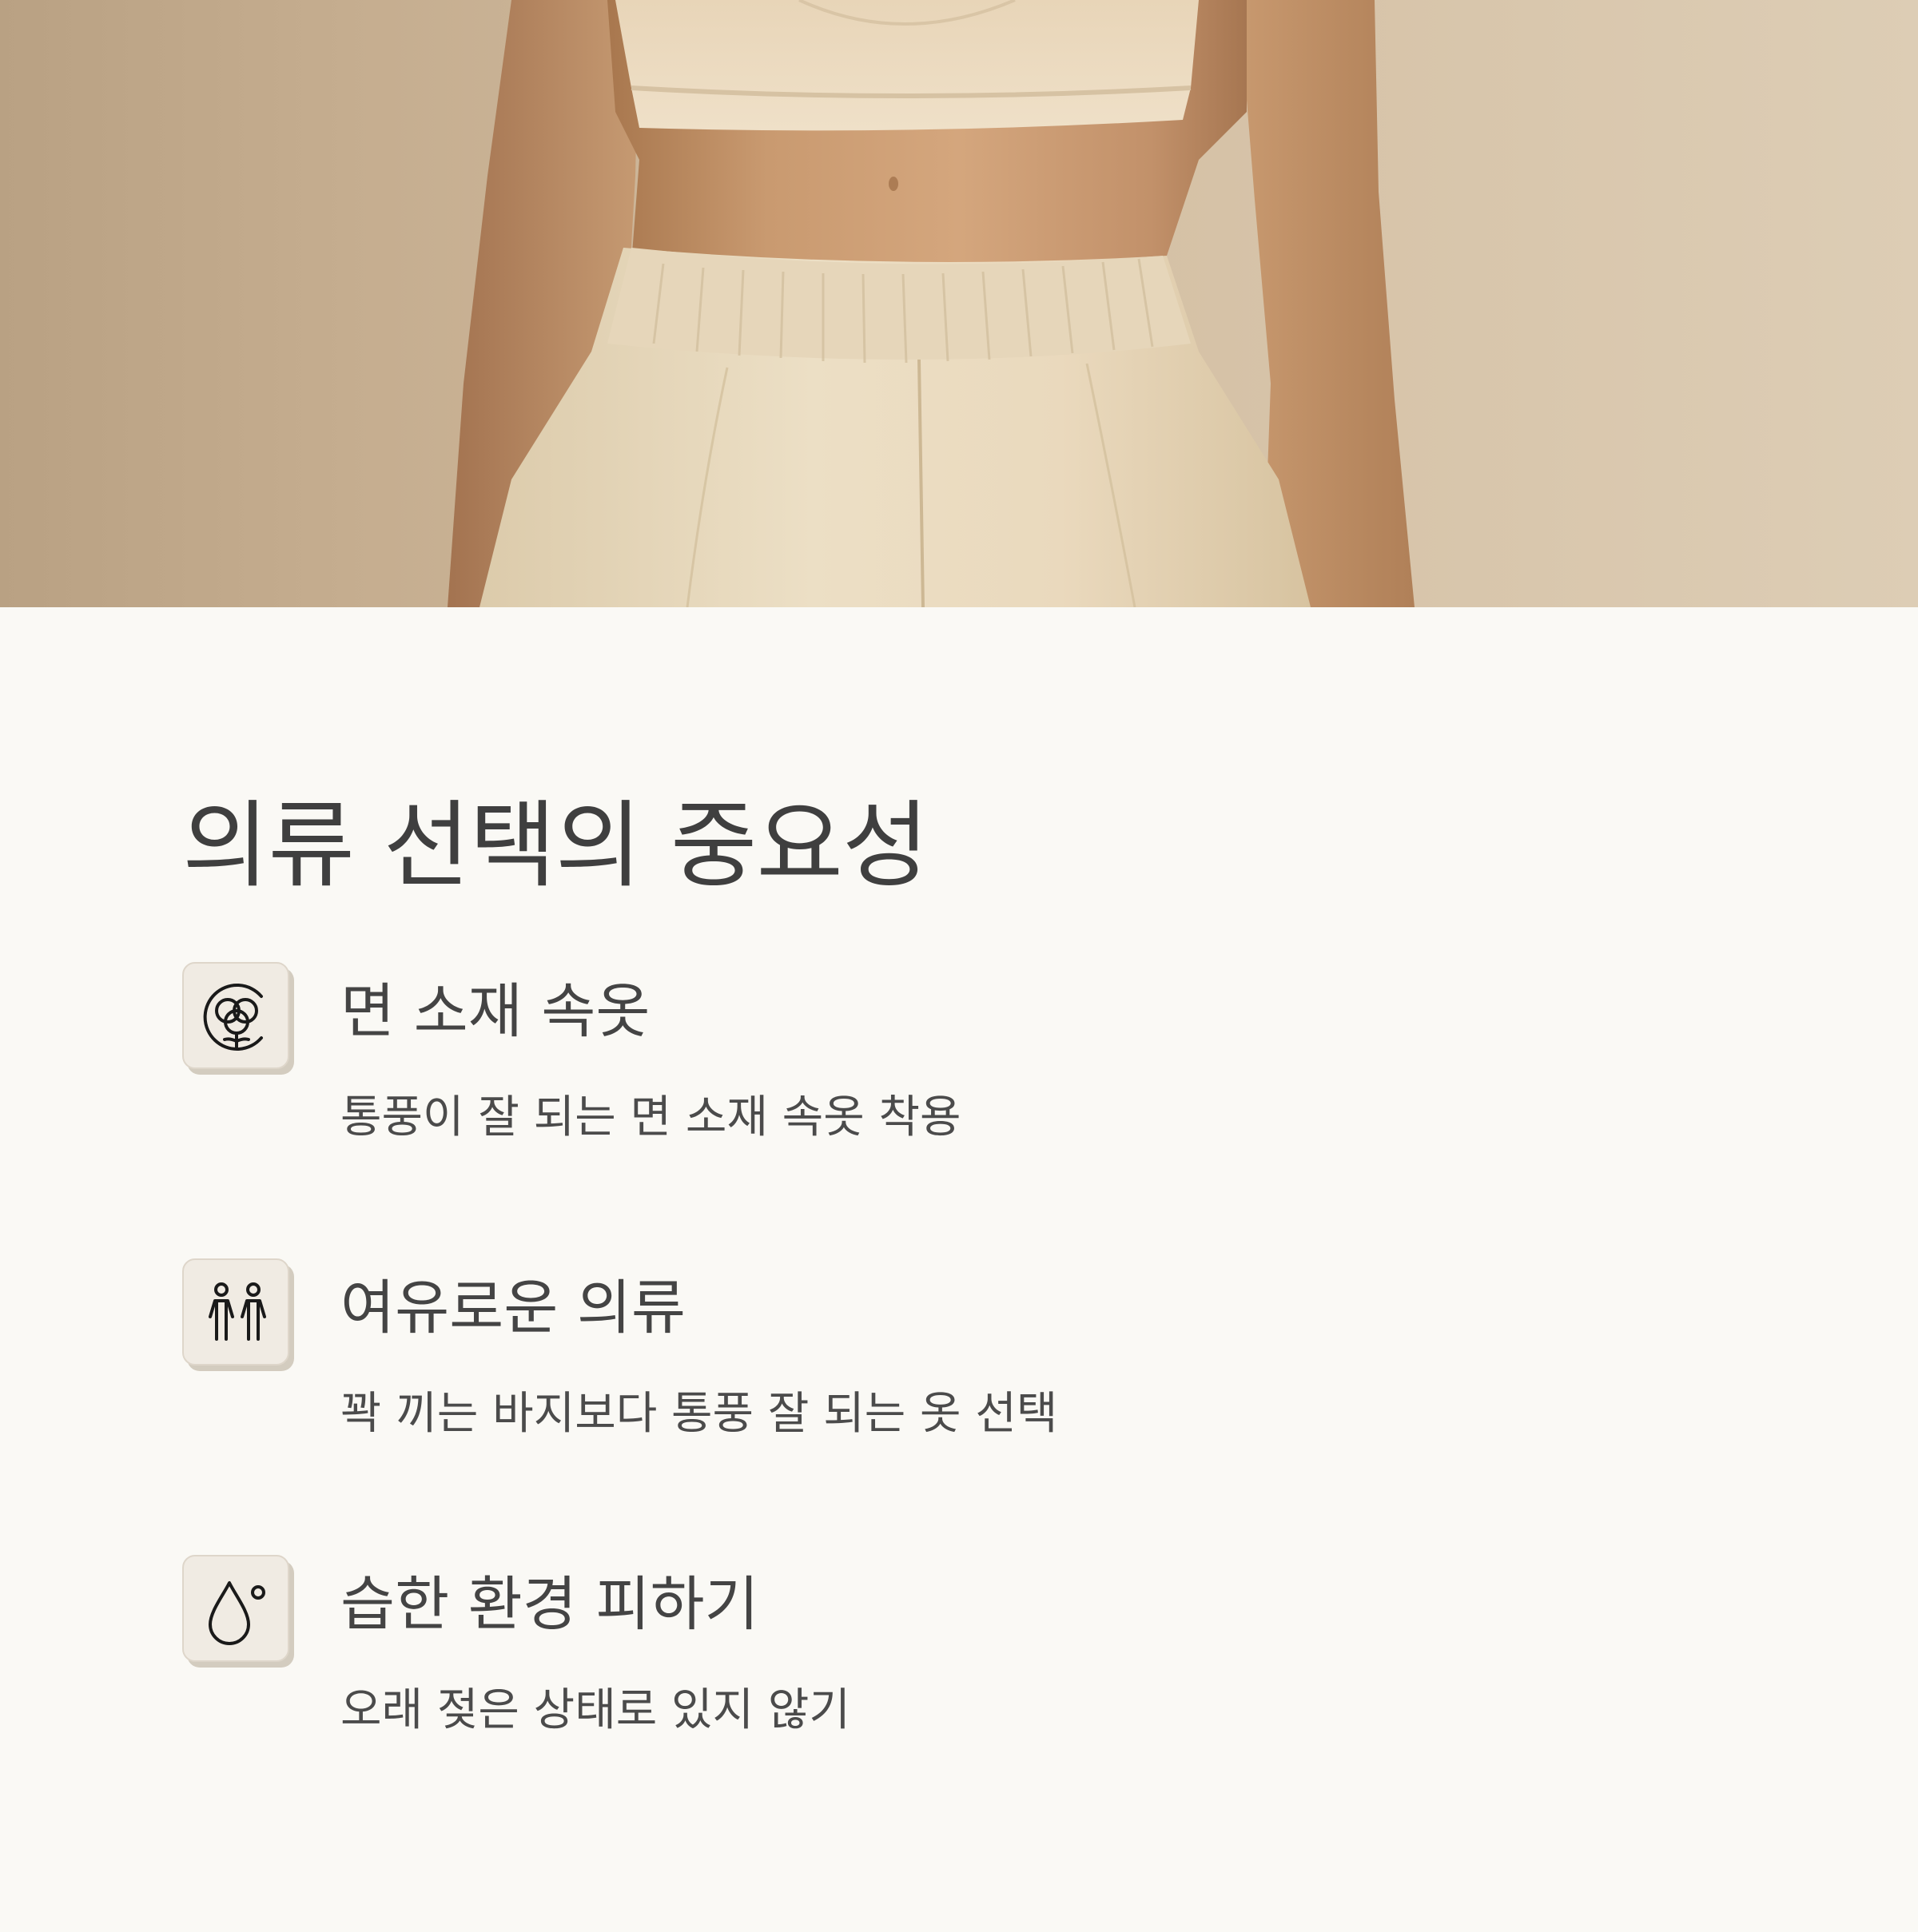 This screenshot has width=1918, height=1932. What do you see at coordinates (237, 1613) in the screenshot?
I see `water-drop-icon` at bounding box center [237, 1613].